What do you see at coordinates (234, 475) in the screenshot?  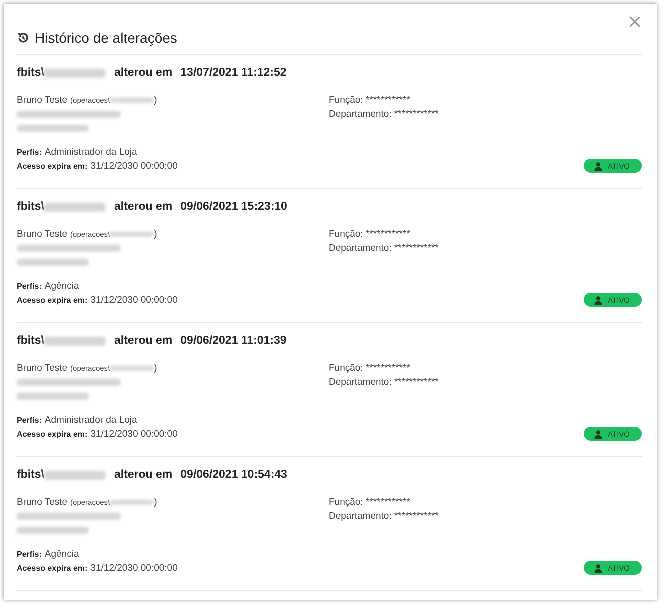 I see `change-timestamp: 09/06/2021 10:54:43` at bounding box center [234, 475].